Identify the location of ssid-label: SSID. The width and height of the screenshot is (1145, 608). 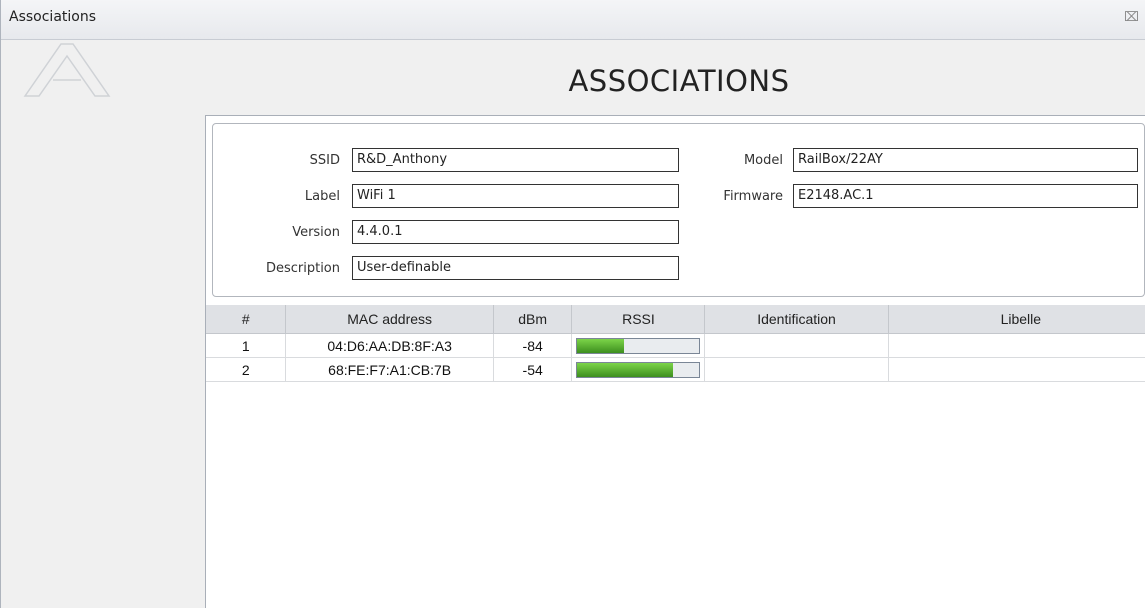
(324, 160).